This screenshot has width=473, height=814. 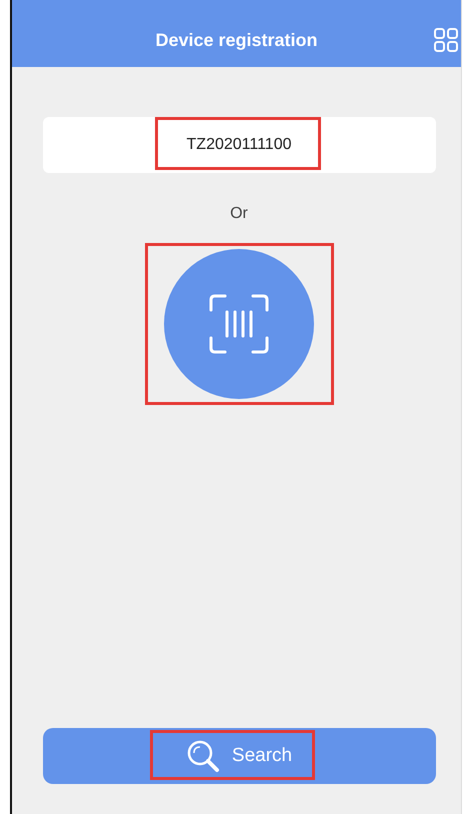 I want to click on screen-title: Device registration, so click(x=236, y=40).